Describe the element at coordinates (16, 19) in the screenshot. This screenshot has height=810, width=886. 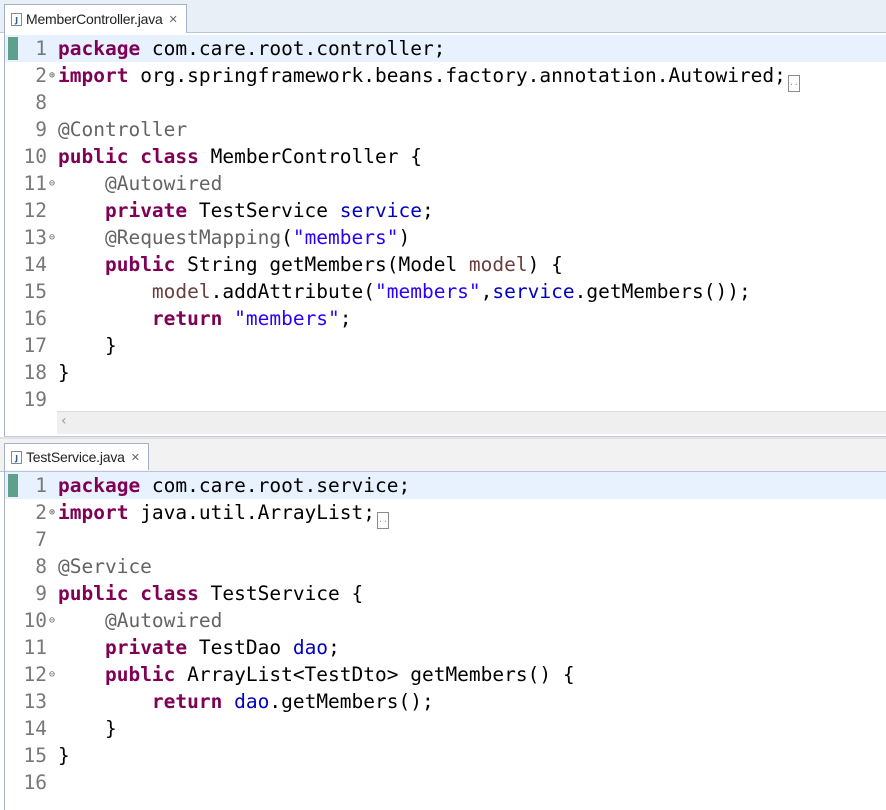
I see `java-file-icon: J` at that location.